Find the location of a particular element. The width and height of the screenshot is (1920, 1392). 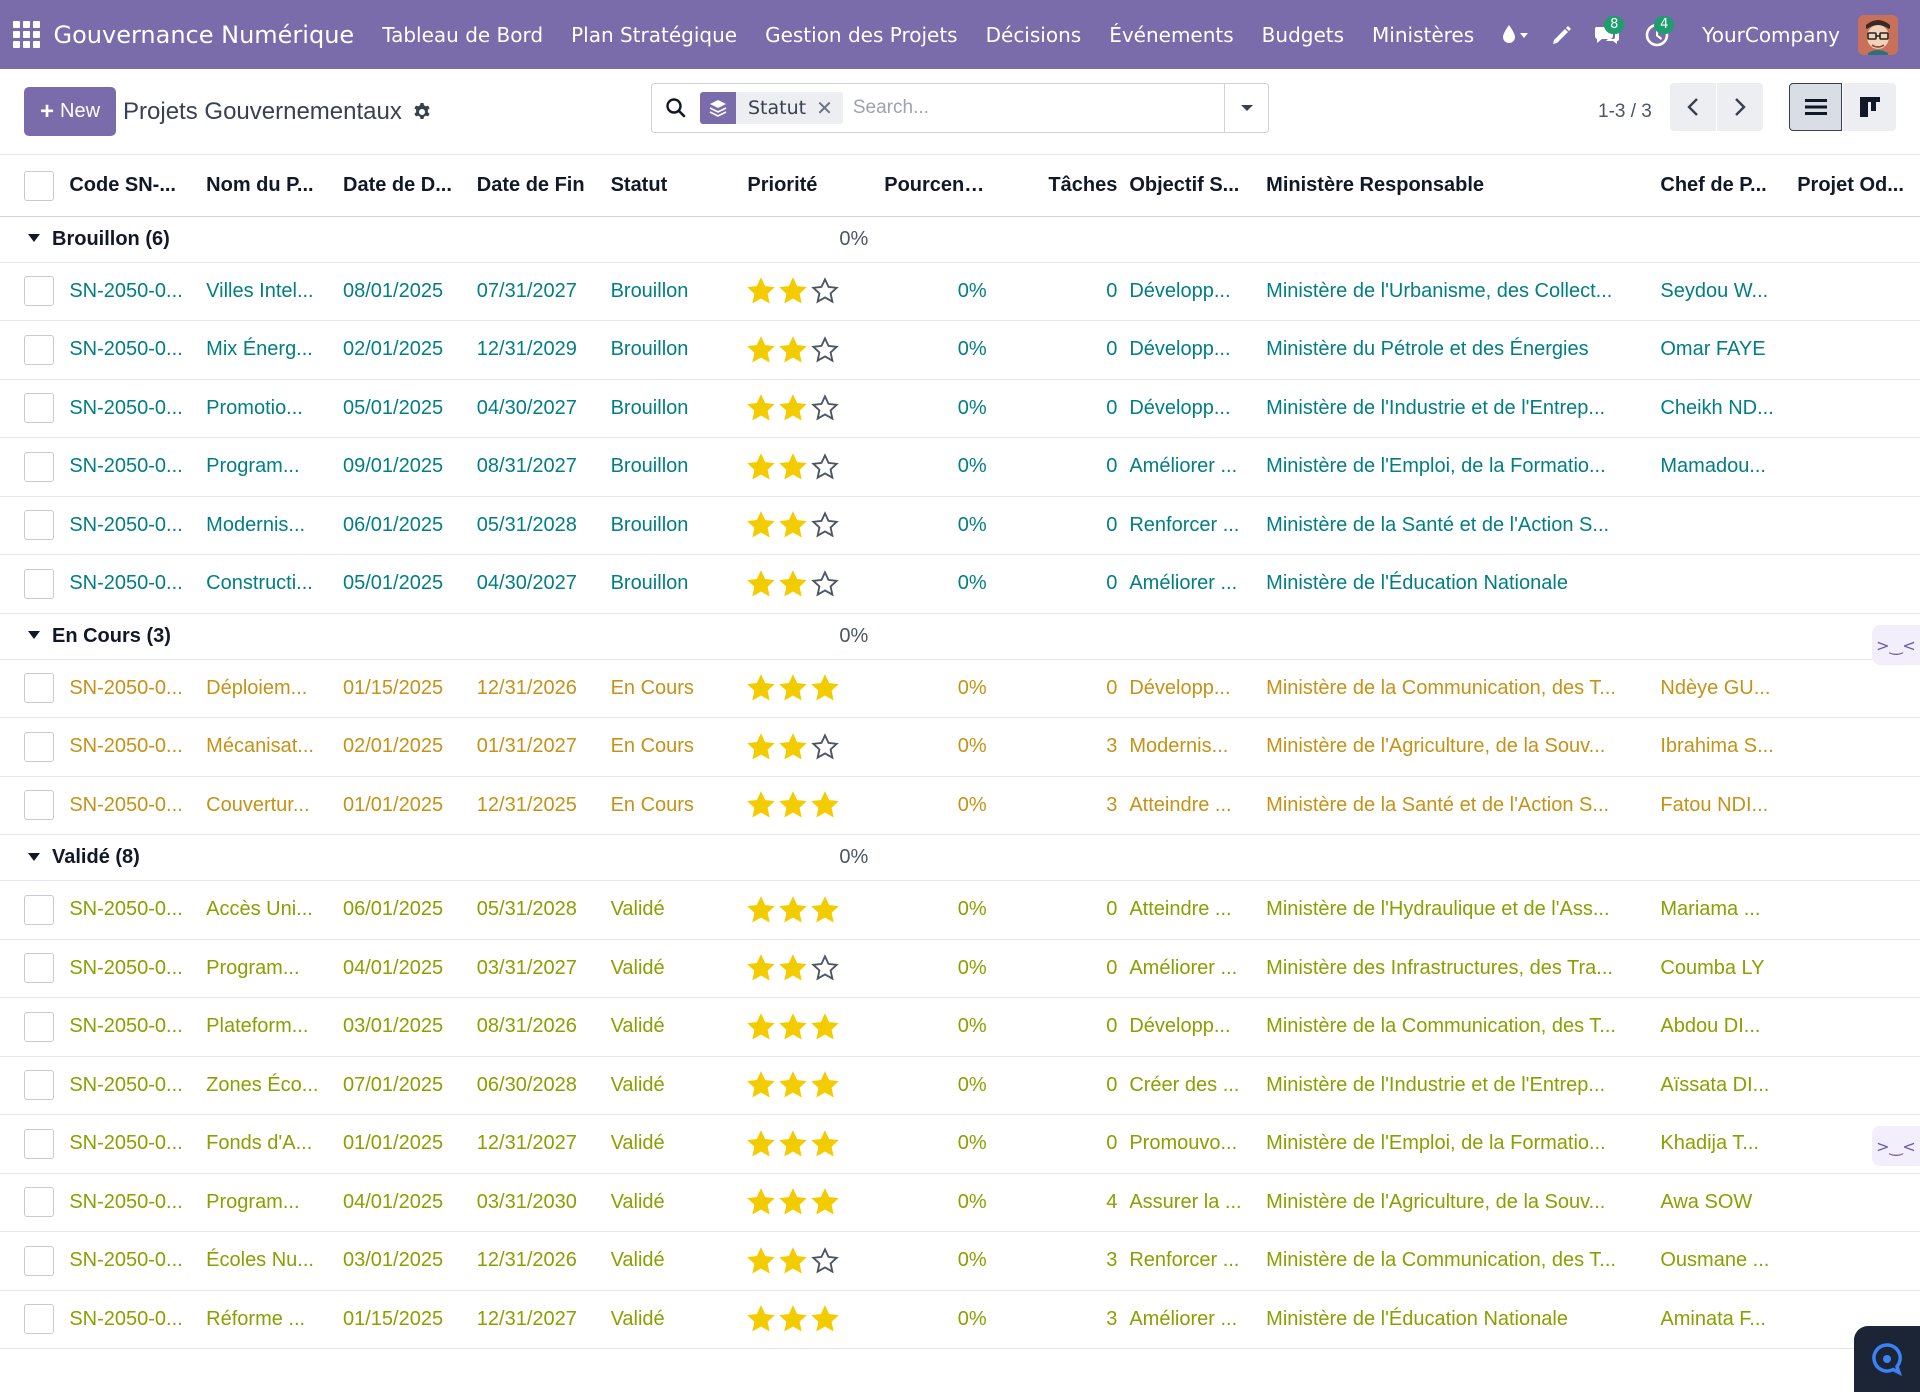

pager-previous-button is located at coordinates (1693, 107).